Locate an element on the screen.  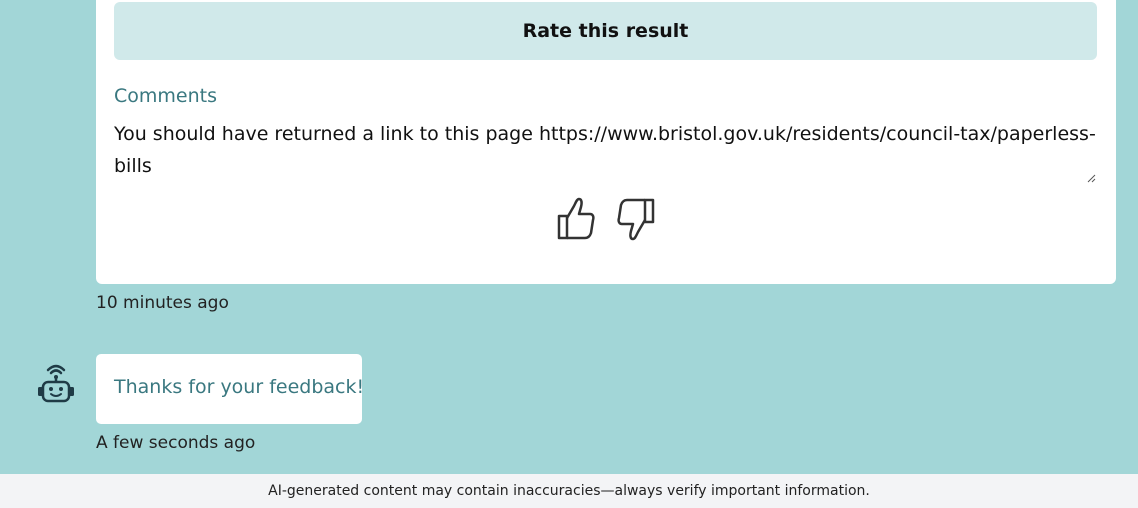
bot-message-bubble: Thanks for your feedback! is located at coordinates (230, 389).